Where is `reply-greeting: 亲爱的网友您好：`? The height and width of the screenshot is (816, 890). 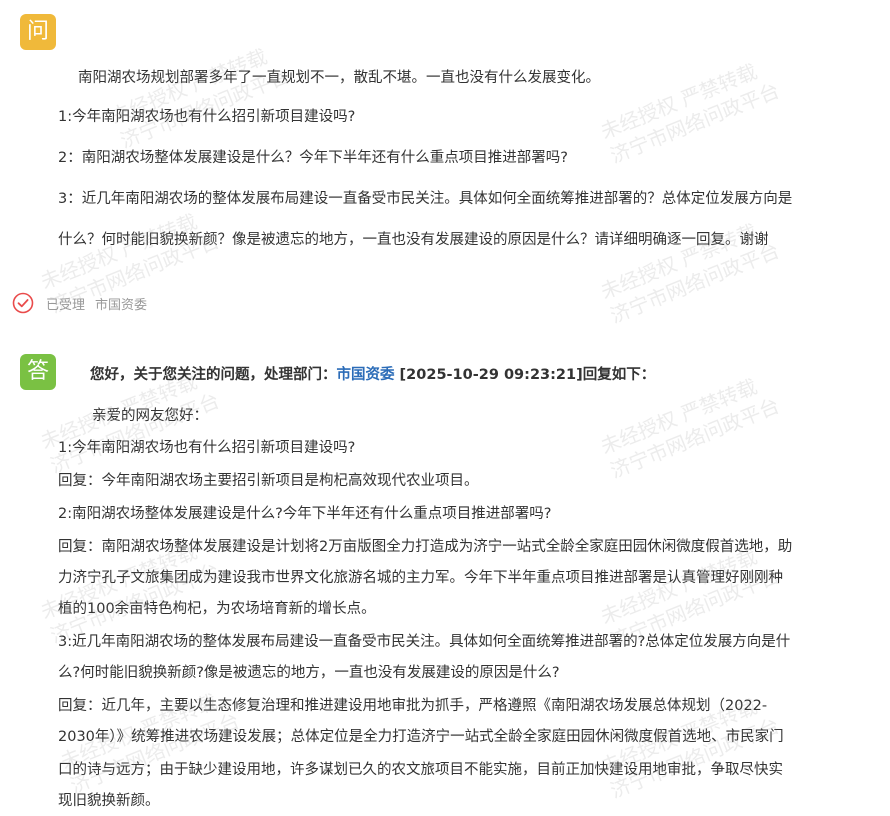 reply-greeting: 亲爱的网友您好： is located at coordinates (150, 416).